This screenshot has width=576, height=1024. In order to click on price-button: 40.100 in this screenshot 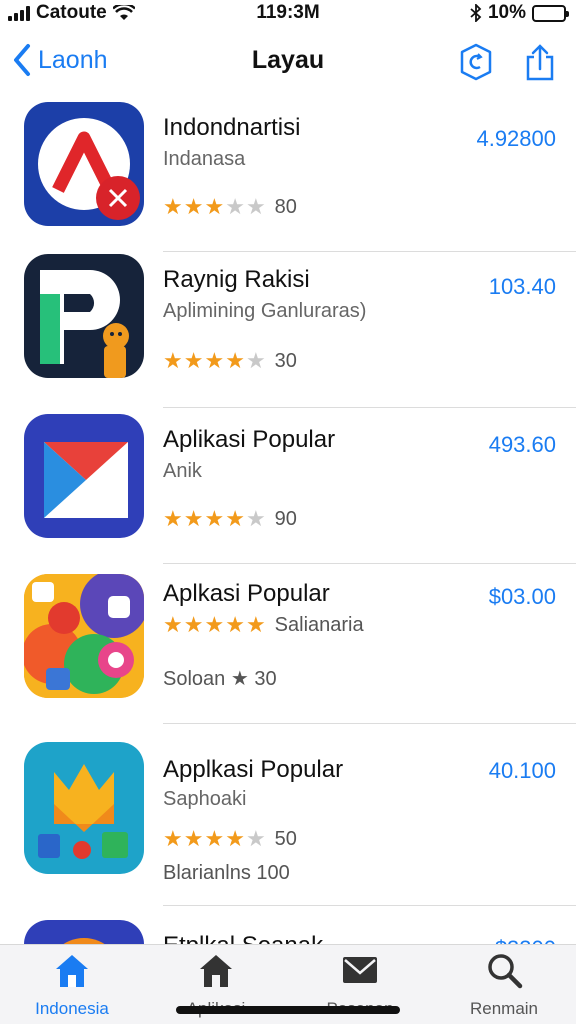, I will do `click(522, 771)`.